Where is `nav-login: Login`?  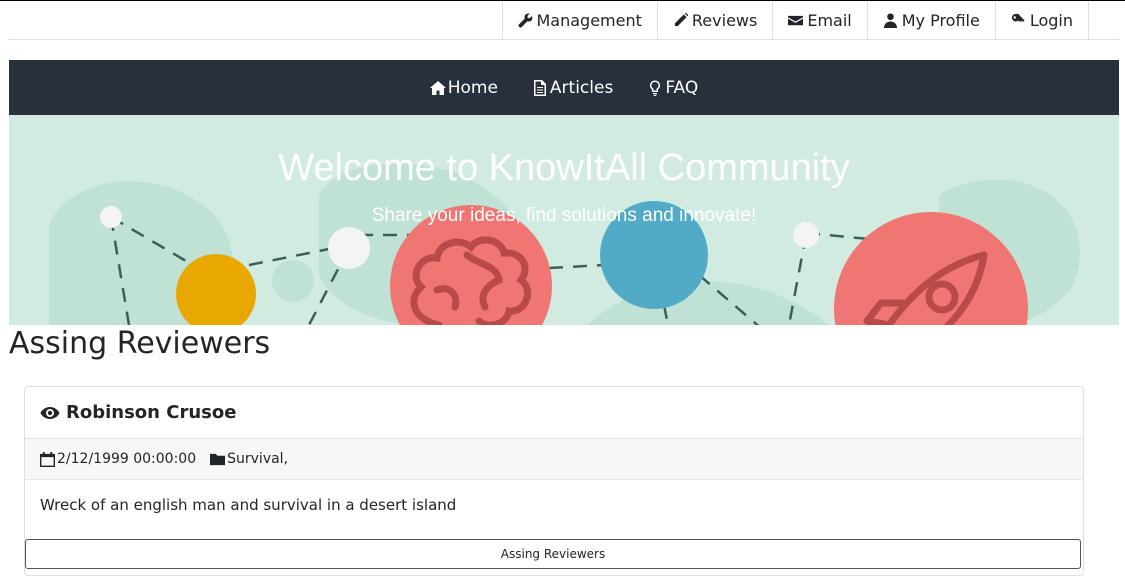 nav-login: Login is located at coordinates (1041, 20).